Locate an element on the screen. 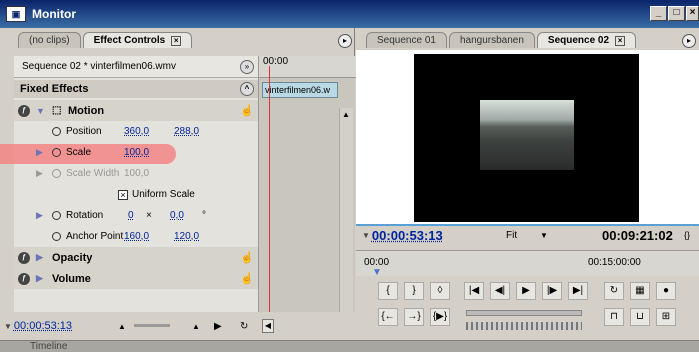  tab-effect-controls: Effect Controls × is located at coordinates (137, 40).